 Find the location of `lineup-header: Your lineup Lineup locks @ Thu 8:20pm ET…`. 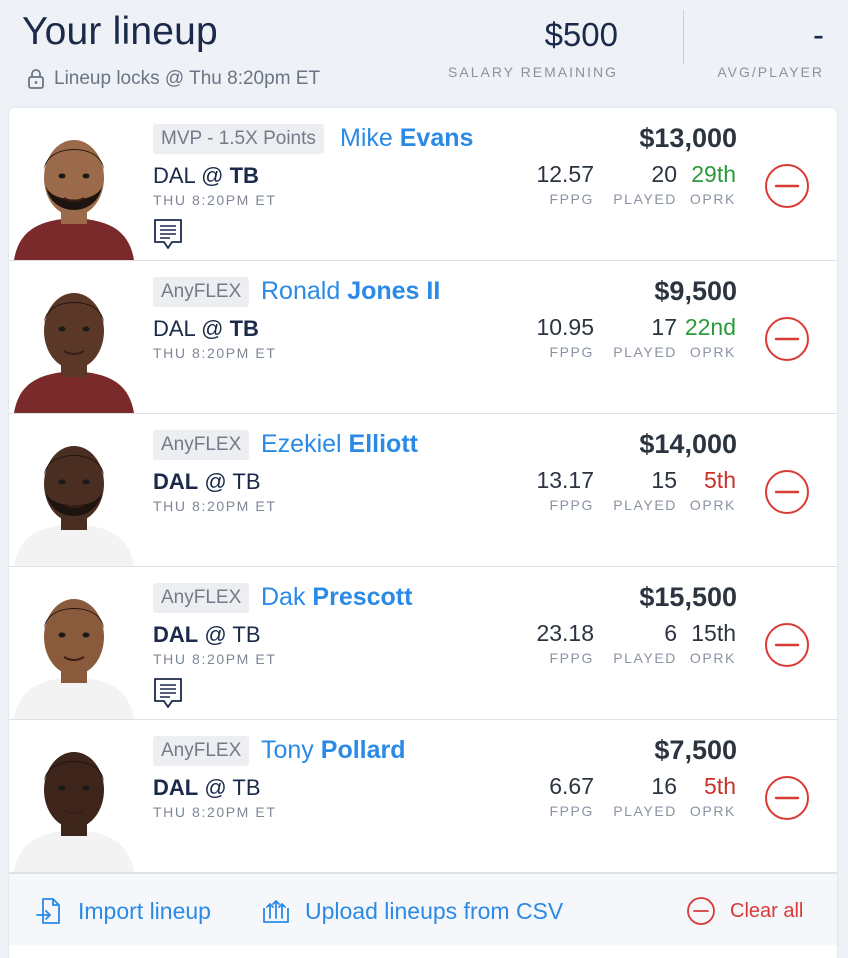

lineup-header: Your lineup Lineup locks @ Thu 8:20pm ET… is located at coordinates (424, 54).